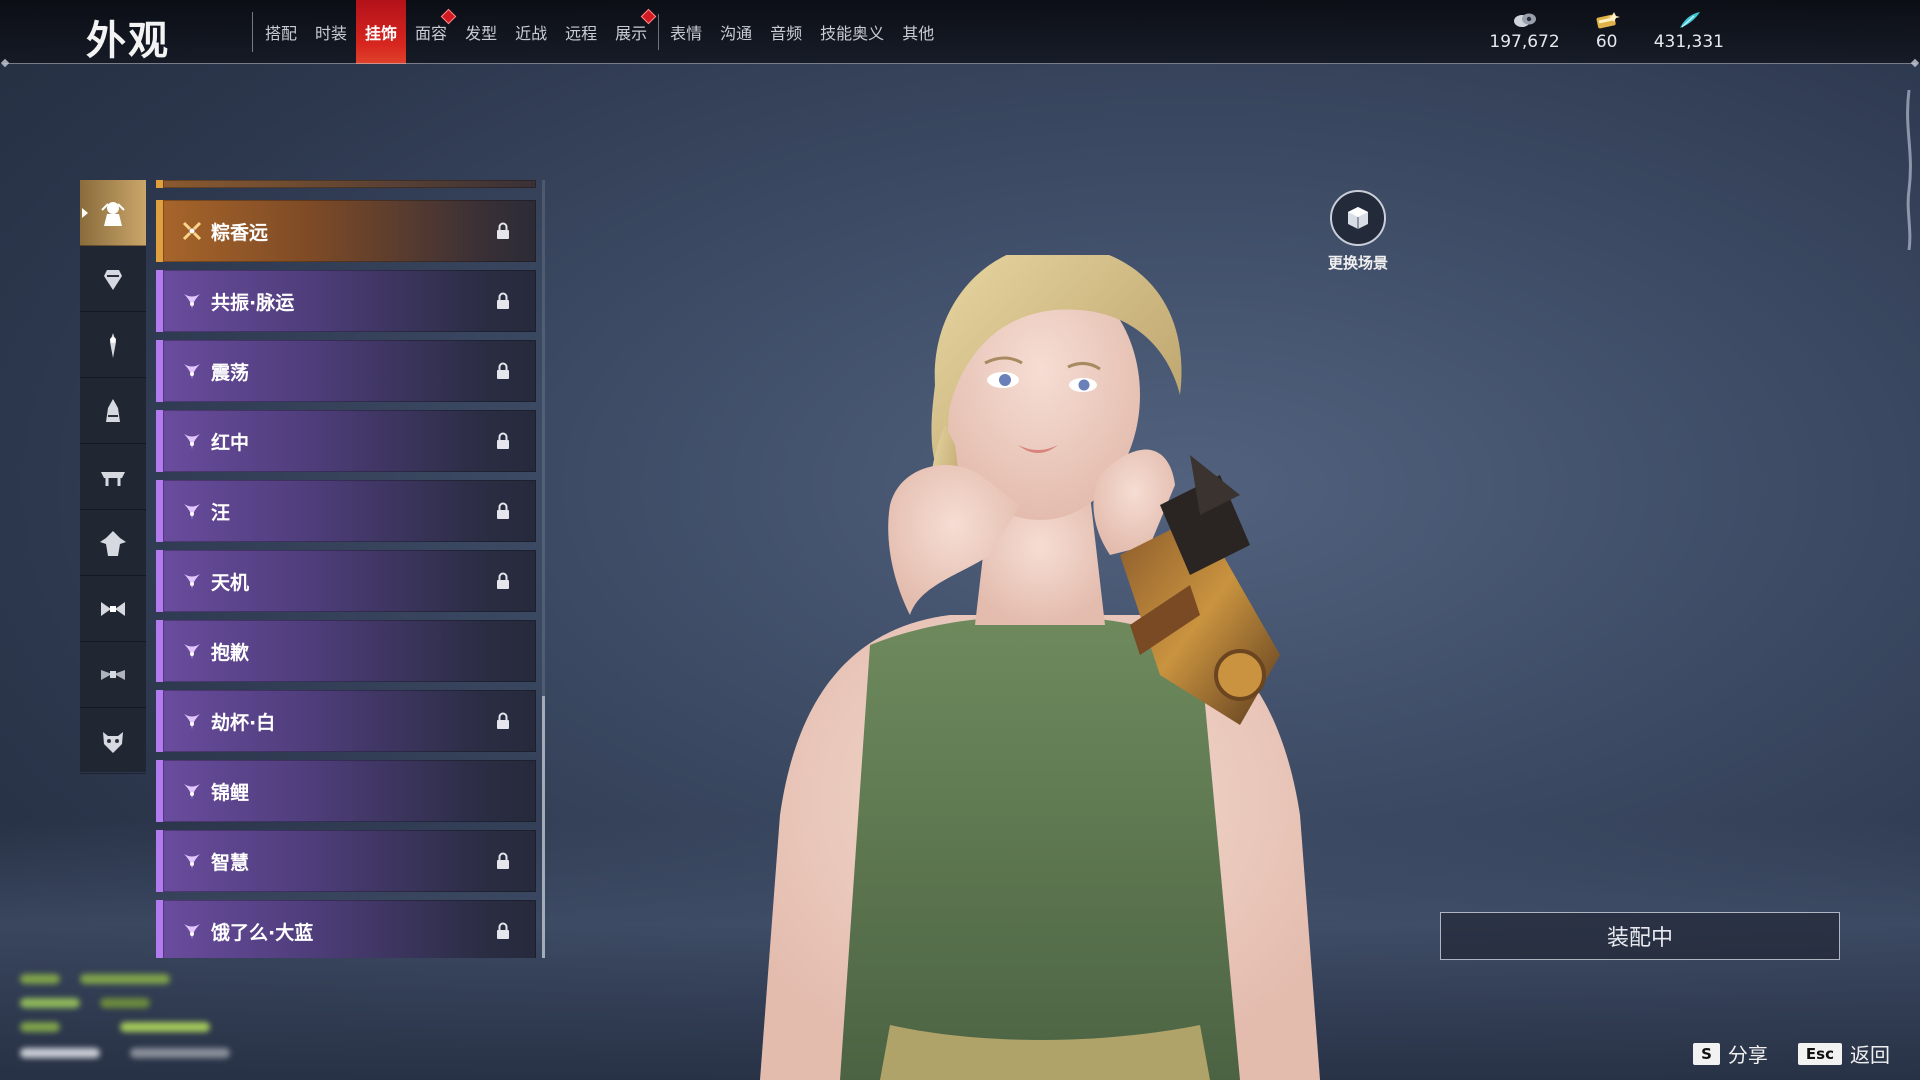  Describe the element at coordinates (346, 231) in the screenshot. I see `list-item: 粽香远` at that location.